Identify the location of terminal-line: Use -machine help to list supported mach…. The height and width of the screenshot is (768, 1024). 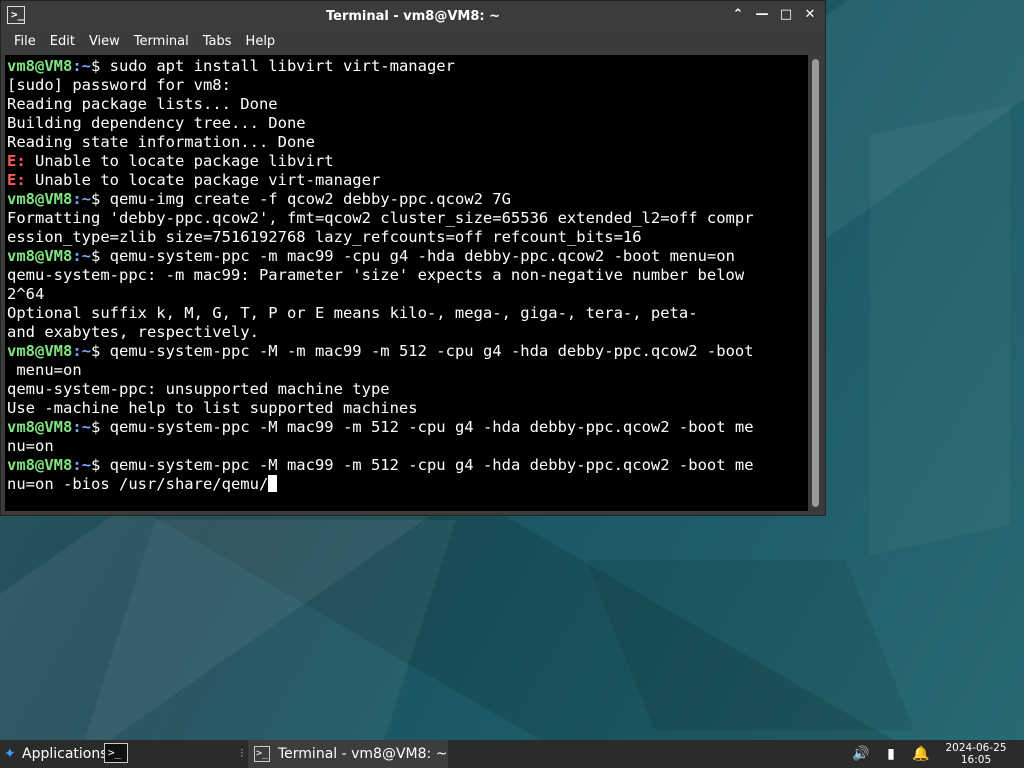
(406, 408).